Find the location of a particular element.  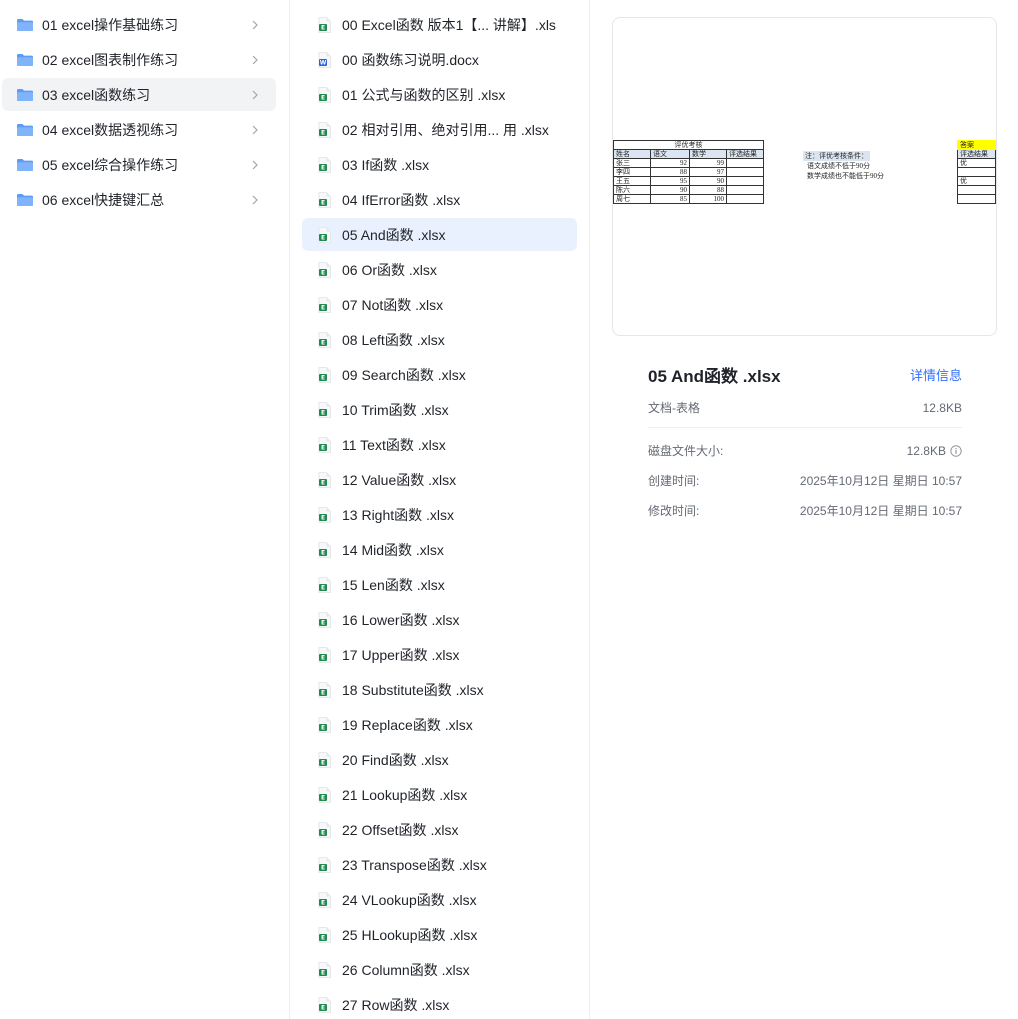

file-label: 06 Or函数 .xlsx is located at coordinates (389, 269).